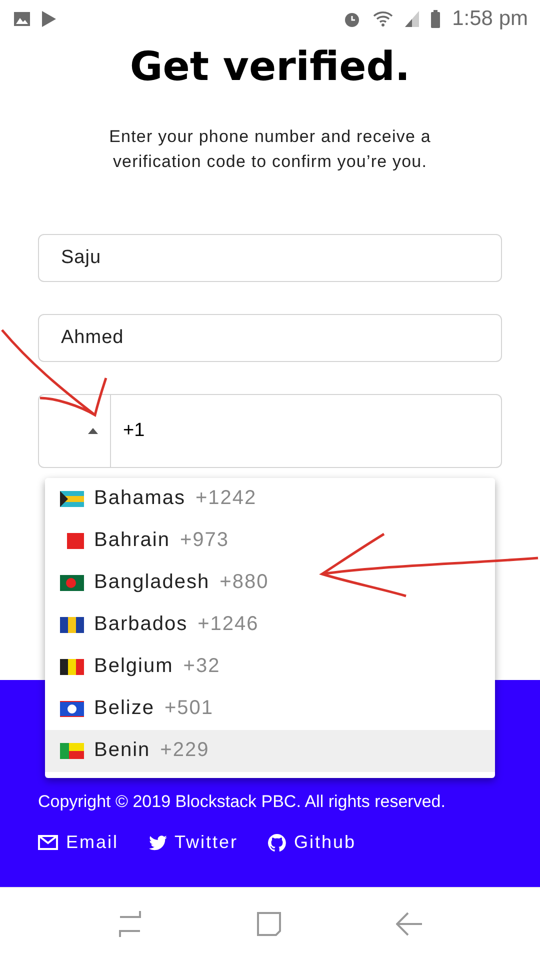 Image resolution: width=540 pixels, height=960 pixels. I want to click on country-option: Bahrain +973, so click(270, 541).